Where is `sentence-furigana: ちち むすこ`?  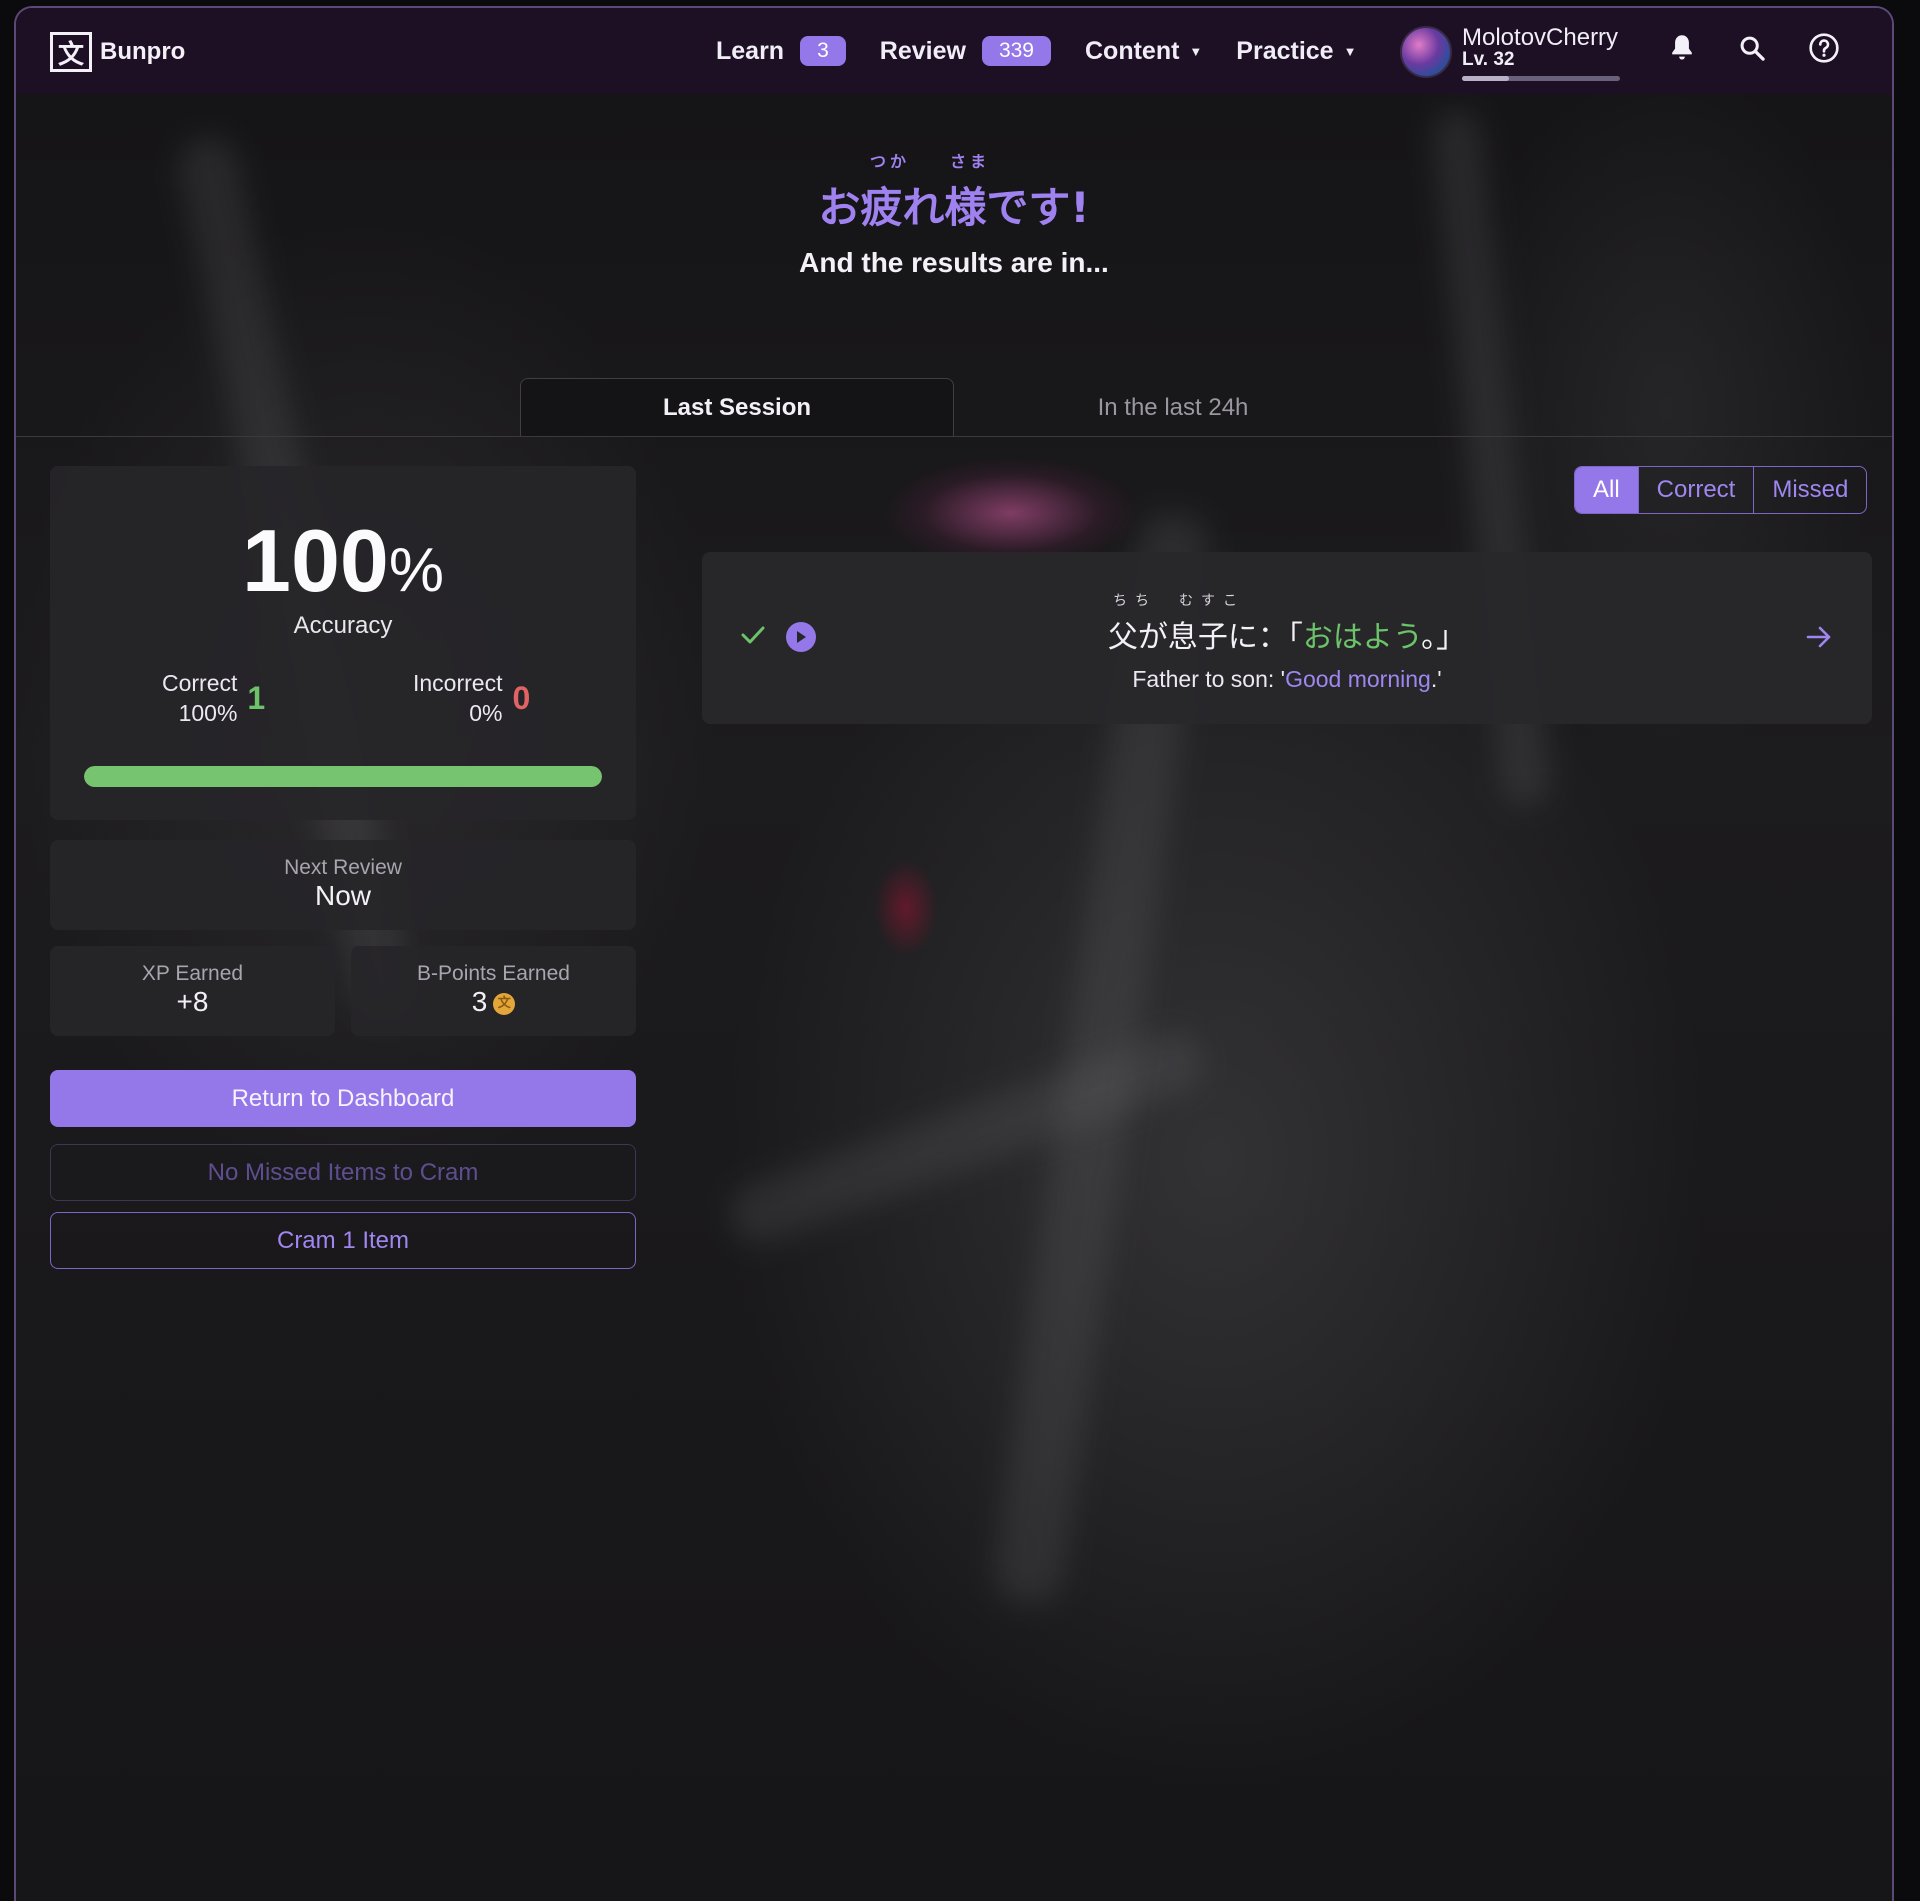 sentence-furigana: ちち むすこ is located at coordinates (1287, 600).